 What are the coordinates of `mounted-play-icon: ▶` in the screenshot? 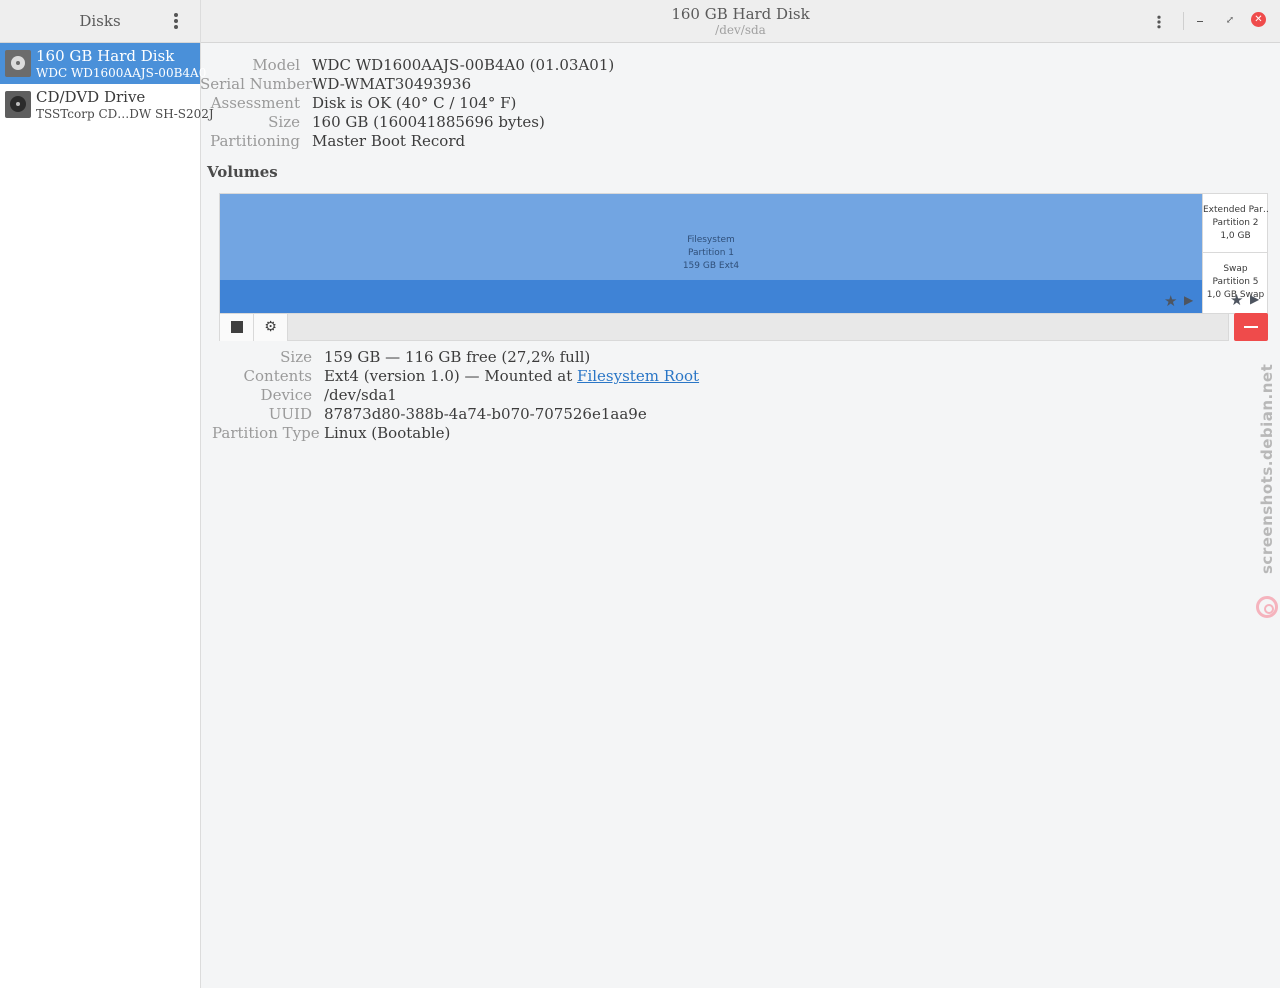 It's located at (1189, 300).